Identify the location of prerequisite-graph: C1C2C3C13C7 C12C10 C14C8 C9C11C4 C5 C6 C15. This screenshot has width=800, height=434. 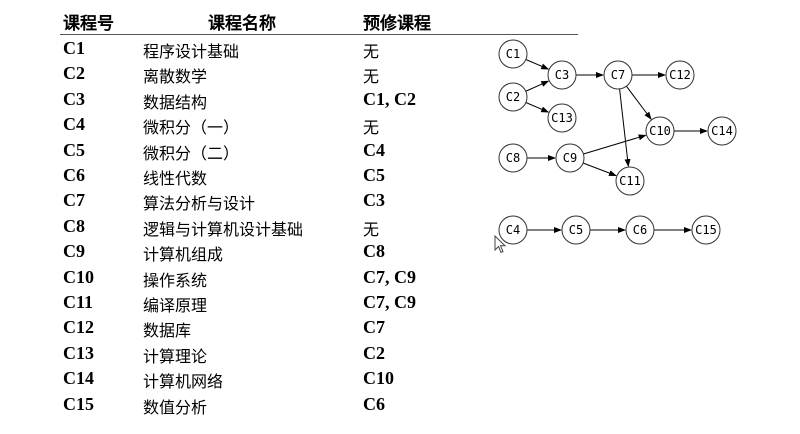
(617, 142).